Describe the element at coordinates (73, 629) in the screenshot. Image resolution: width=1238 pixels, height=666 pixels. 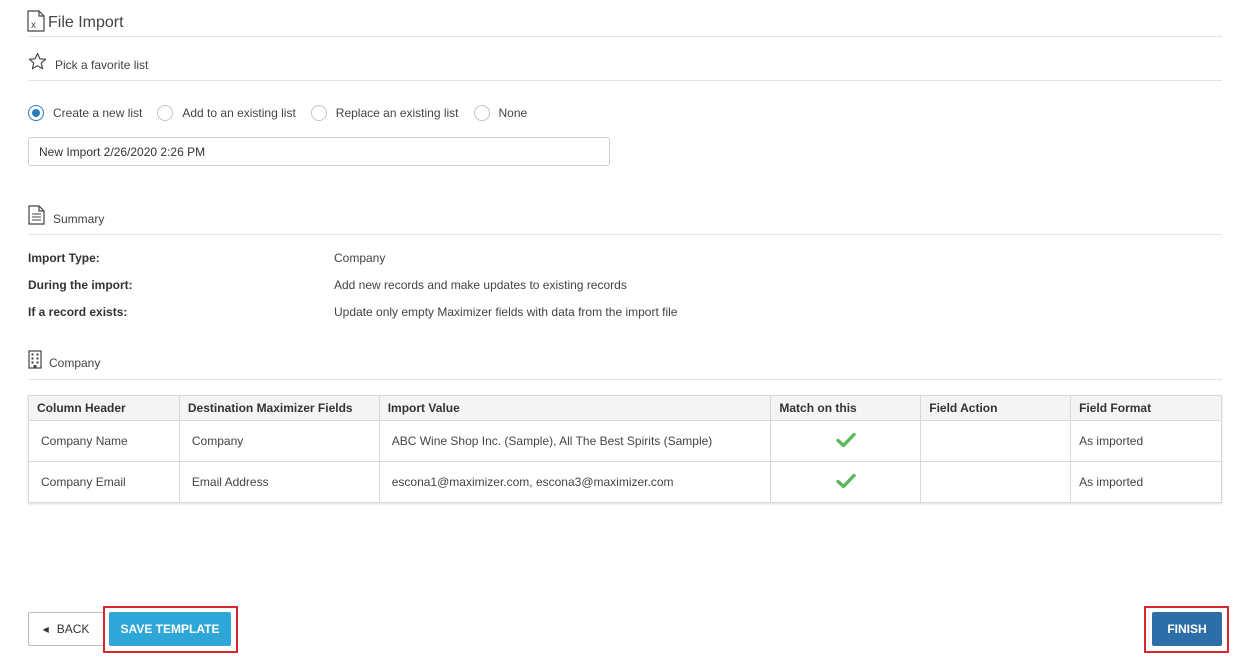
I see `back-button-label: BACK` at that location.